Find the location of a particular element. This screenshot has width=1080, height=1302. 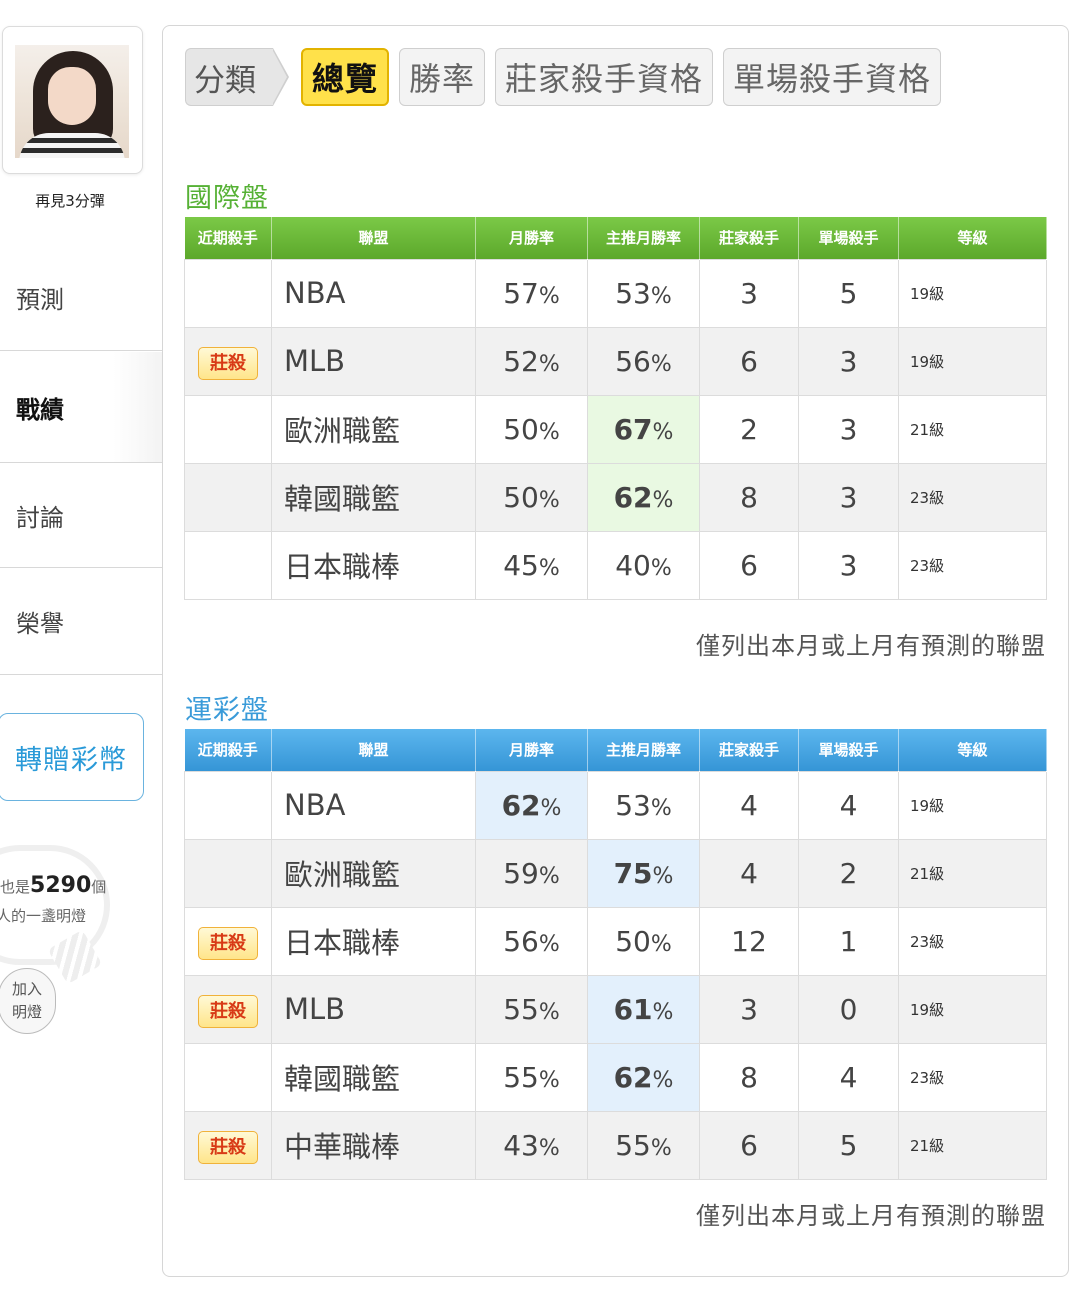

single-killer-count: 2 is located at coordinates (848, 873).